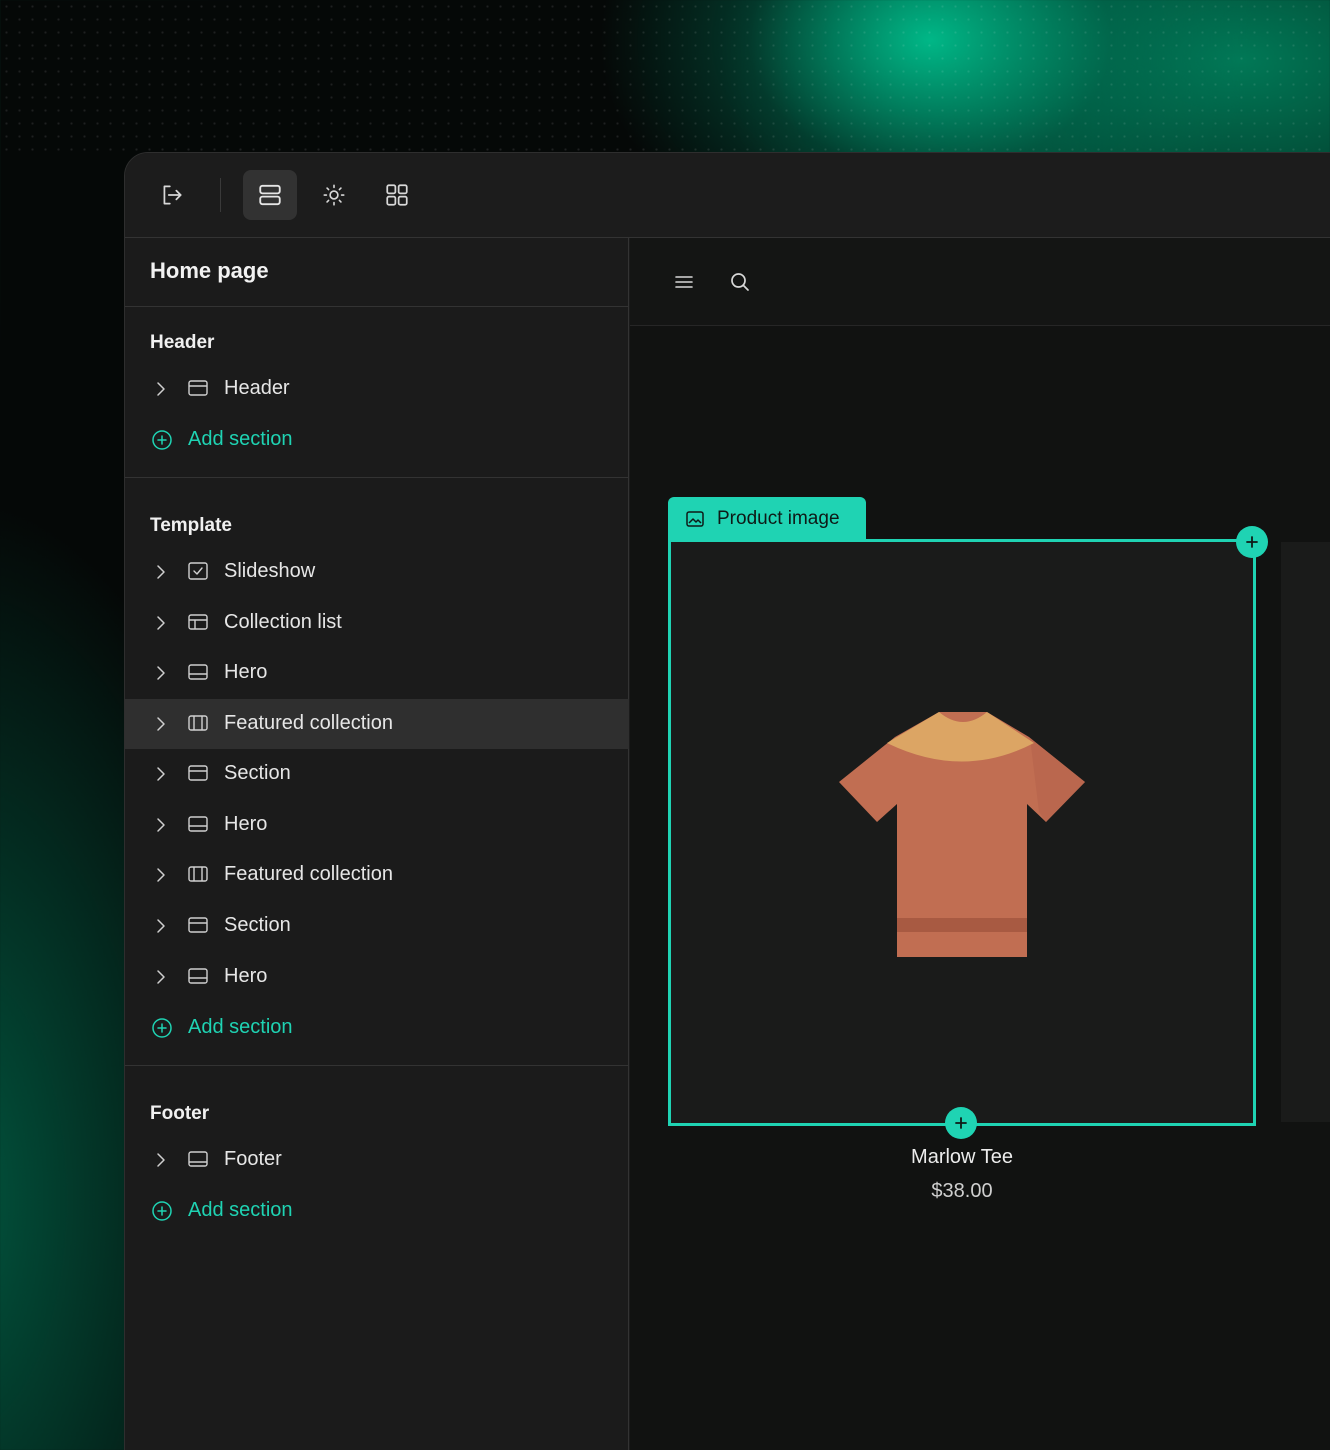  I want to click on exit-button, so click(172, 195).